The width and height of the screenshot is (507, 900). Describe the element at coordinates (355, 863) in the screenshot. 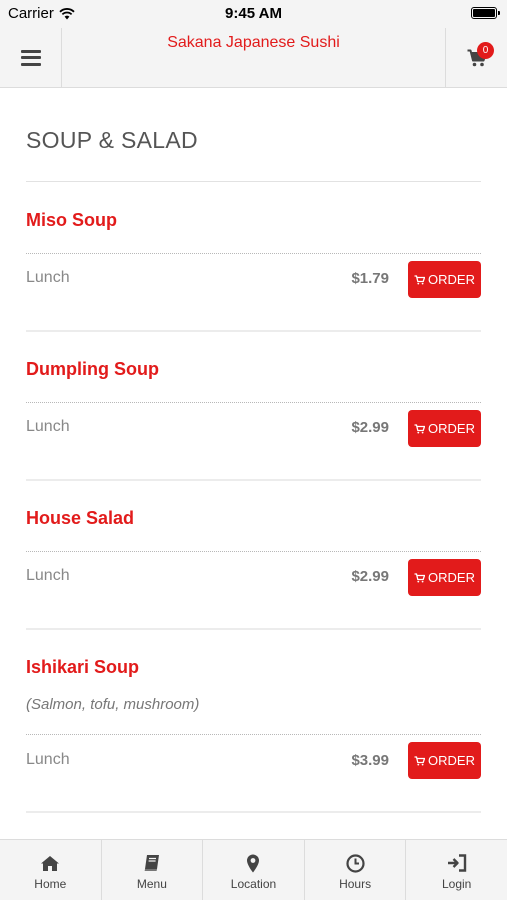

I see `clock-icon` at that location.